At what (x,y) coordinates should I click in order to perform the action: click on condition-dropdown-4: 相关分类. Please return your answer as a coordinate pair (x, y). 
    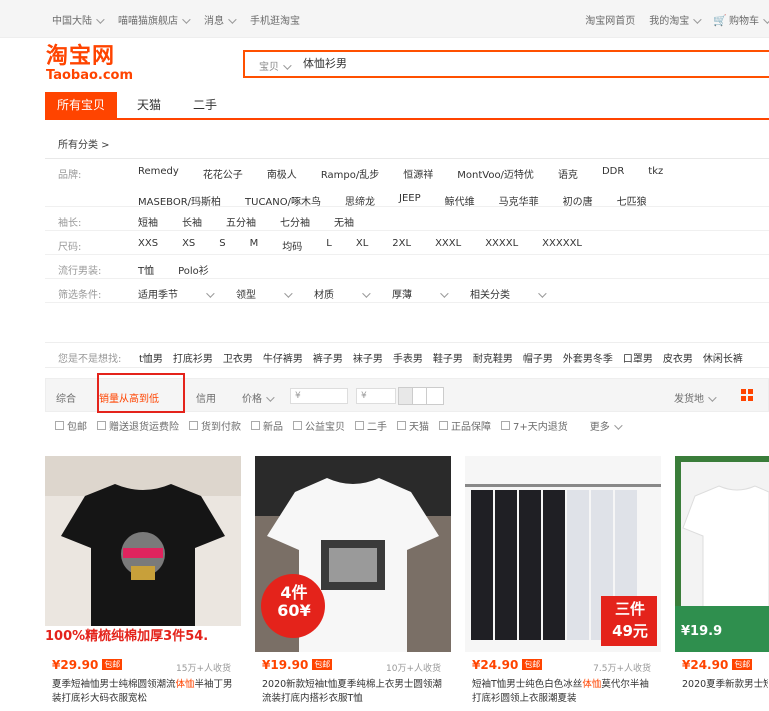
    Looking at the image, I should click on (508, 293).